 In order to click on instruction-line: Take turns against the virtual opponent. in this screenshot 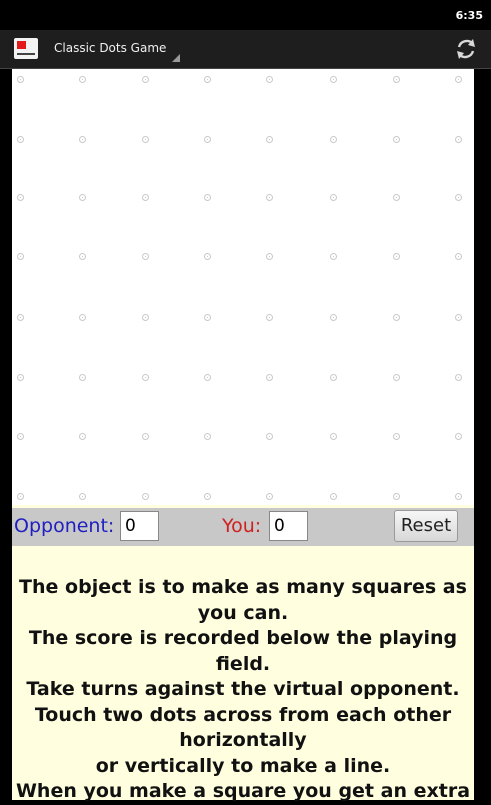, I will do `click(243, 689)`.